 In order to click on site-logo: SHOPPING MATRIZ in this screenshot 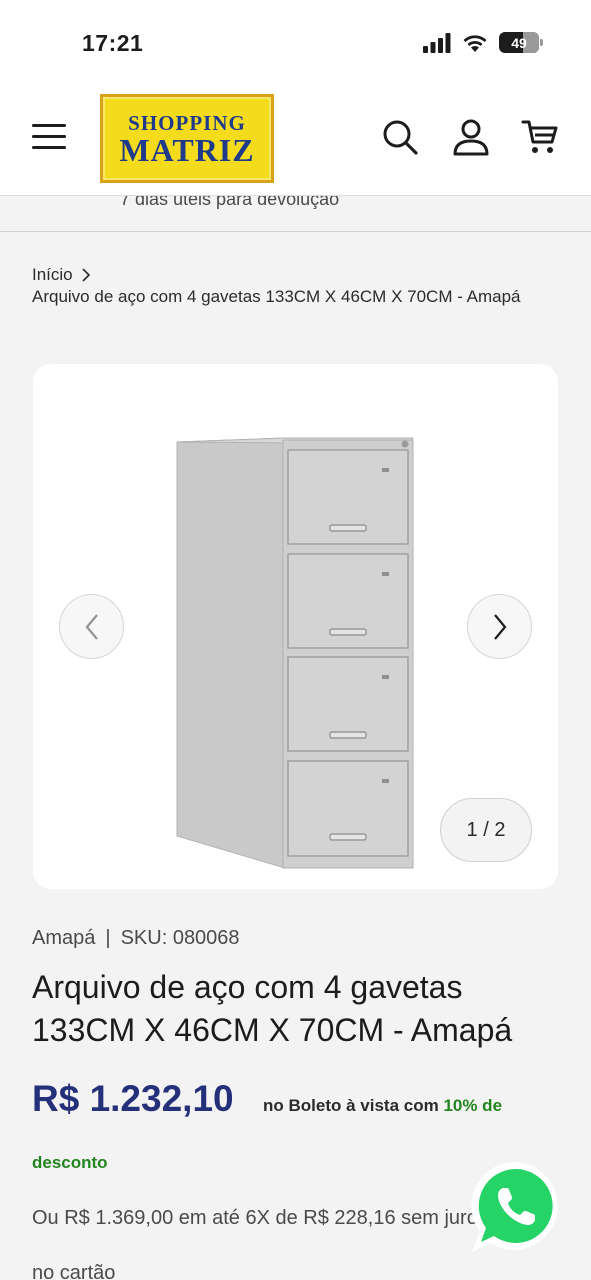, I will do `click(187, 138)`.